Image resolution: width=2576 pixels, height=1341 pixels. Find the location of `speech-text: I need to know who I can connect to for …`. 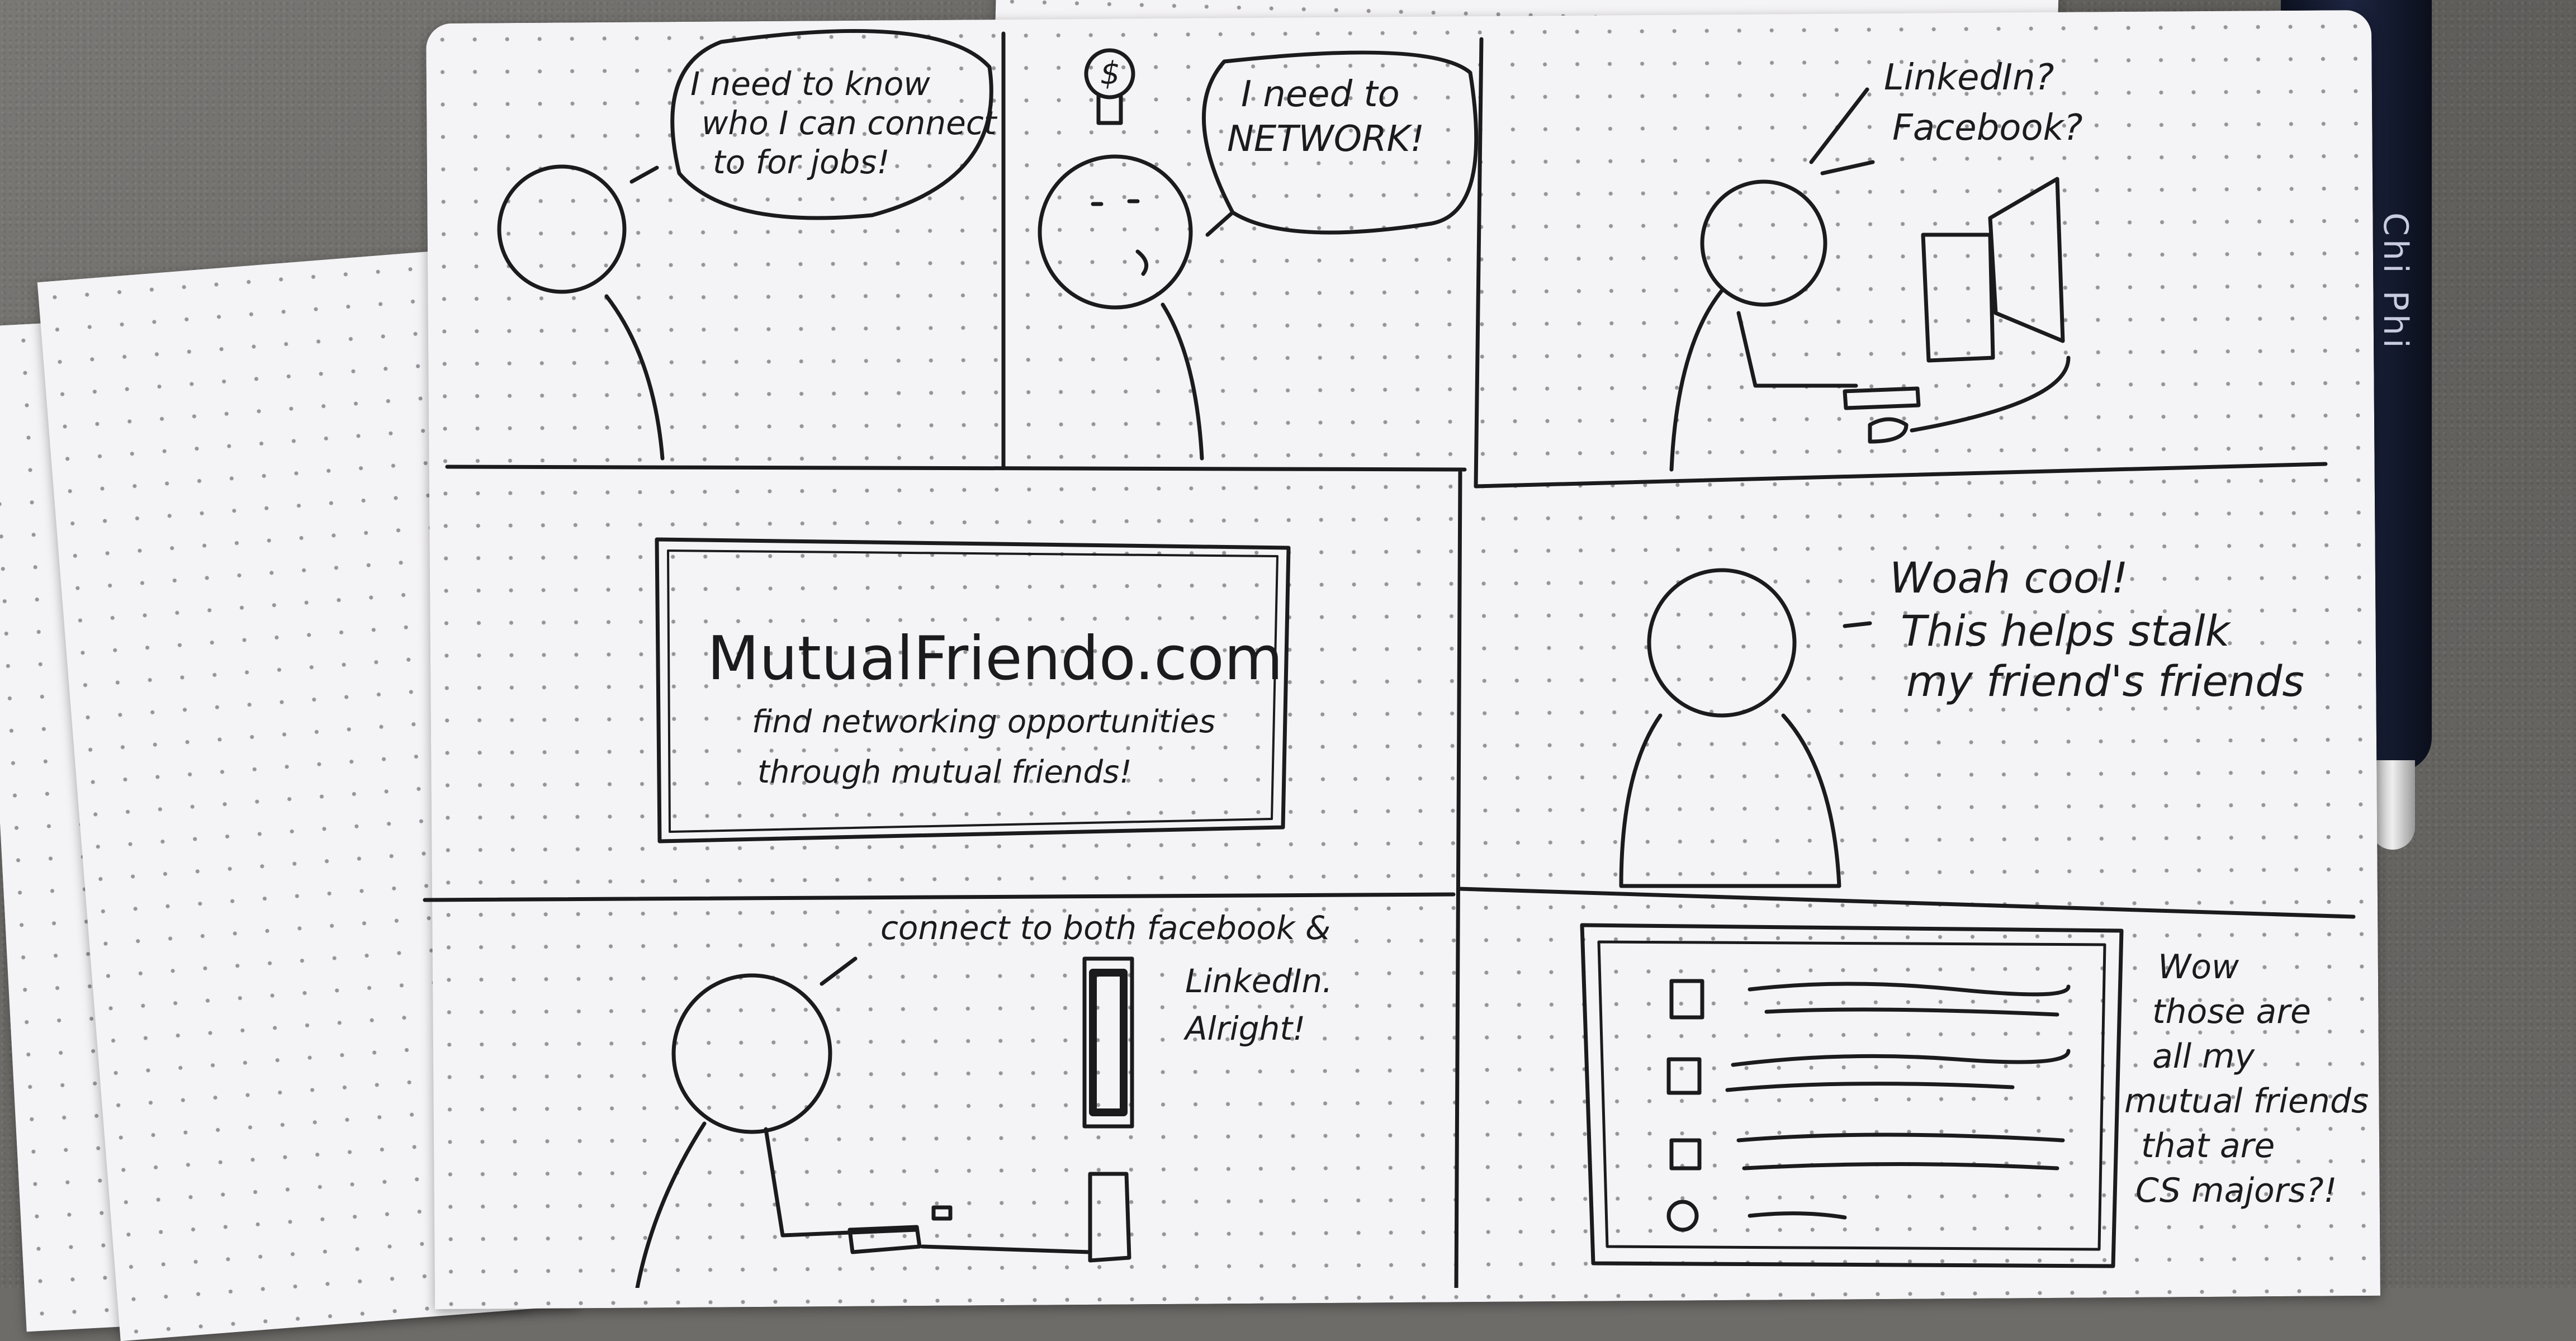

speech-text: I need to know who I can connect to for … is located at coordinates (849, 123).